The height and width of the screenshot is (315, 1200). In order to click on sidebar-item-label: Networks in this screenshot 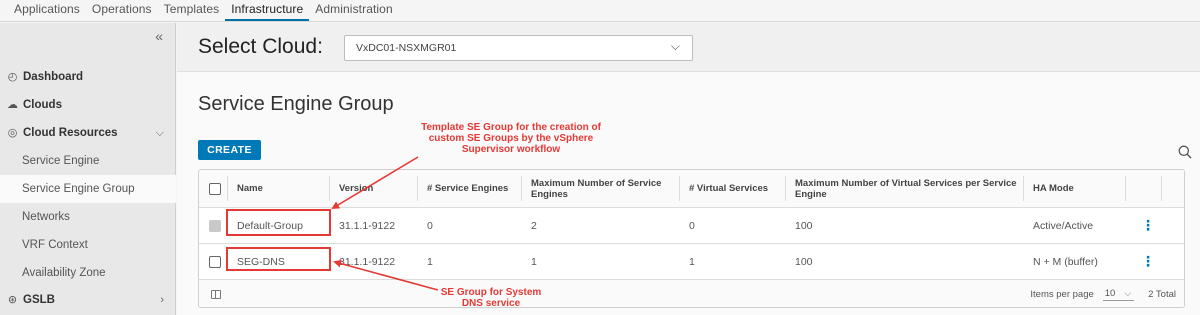, I will do `click(46, 217)`.